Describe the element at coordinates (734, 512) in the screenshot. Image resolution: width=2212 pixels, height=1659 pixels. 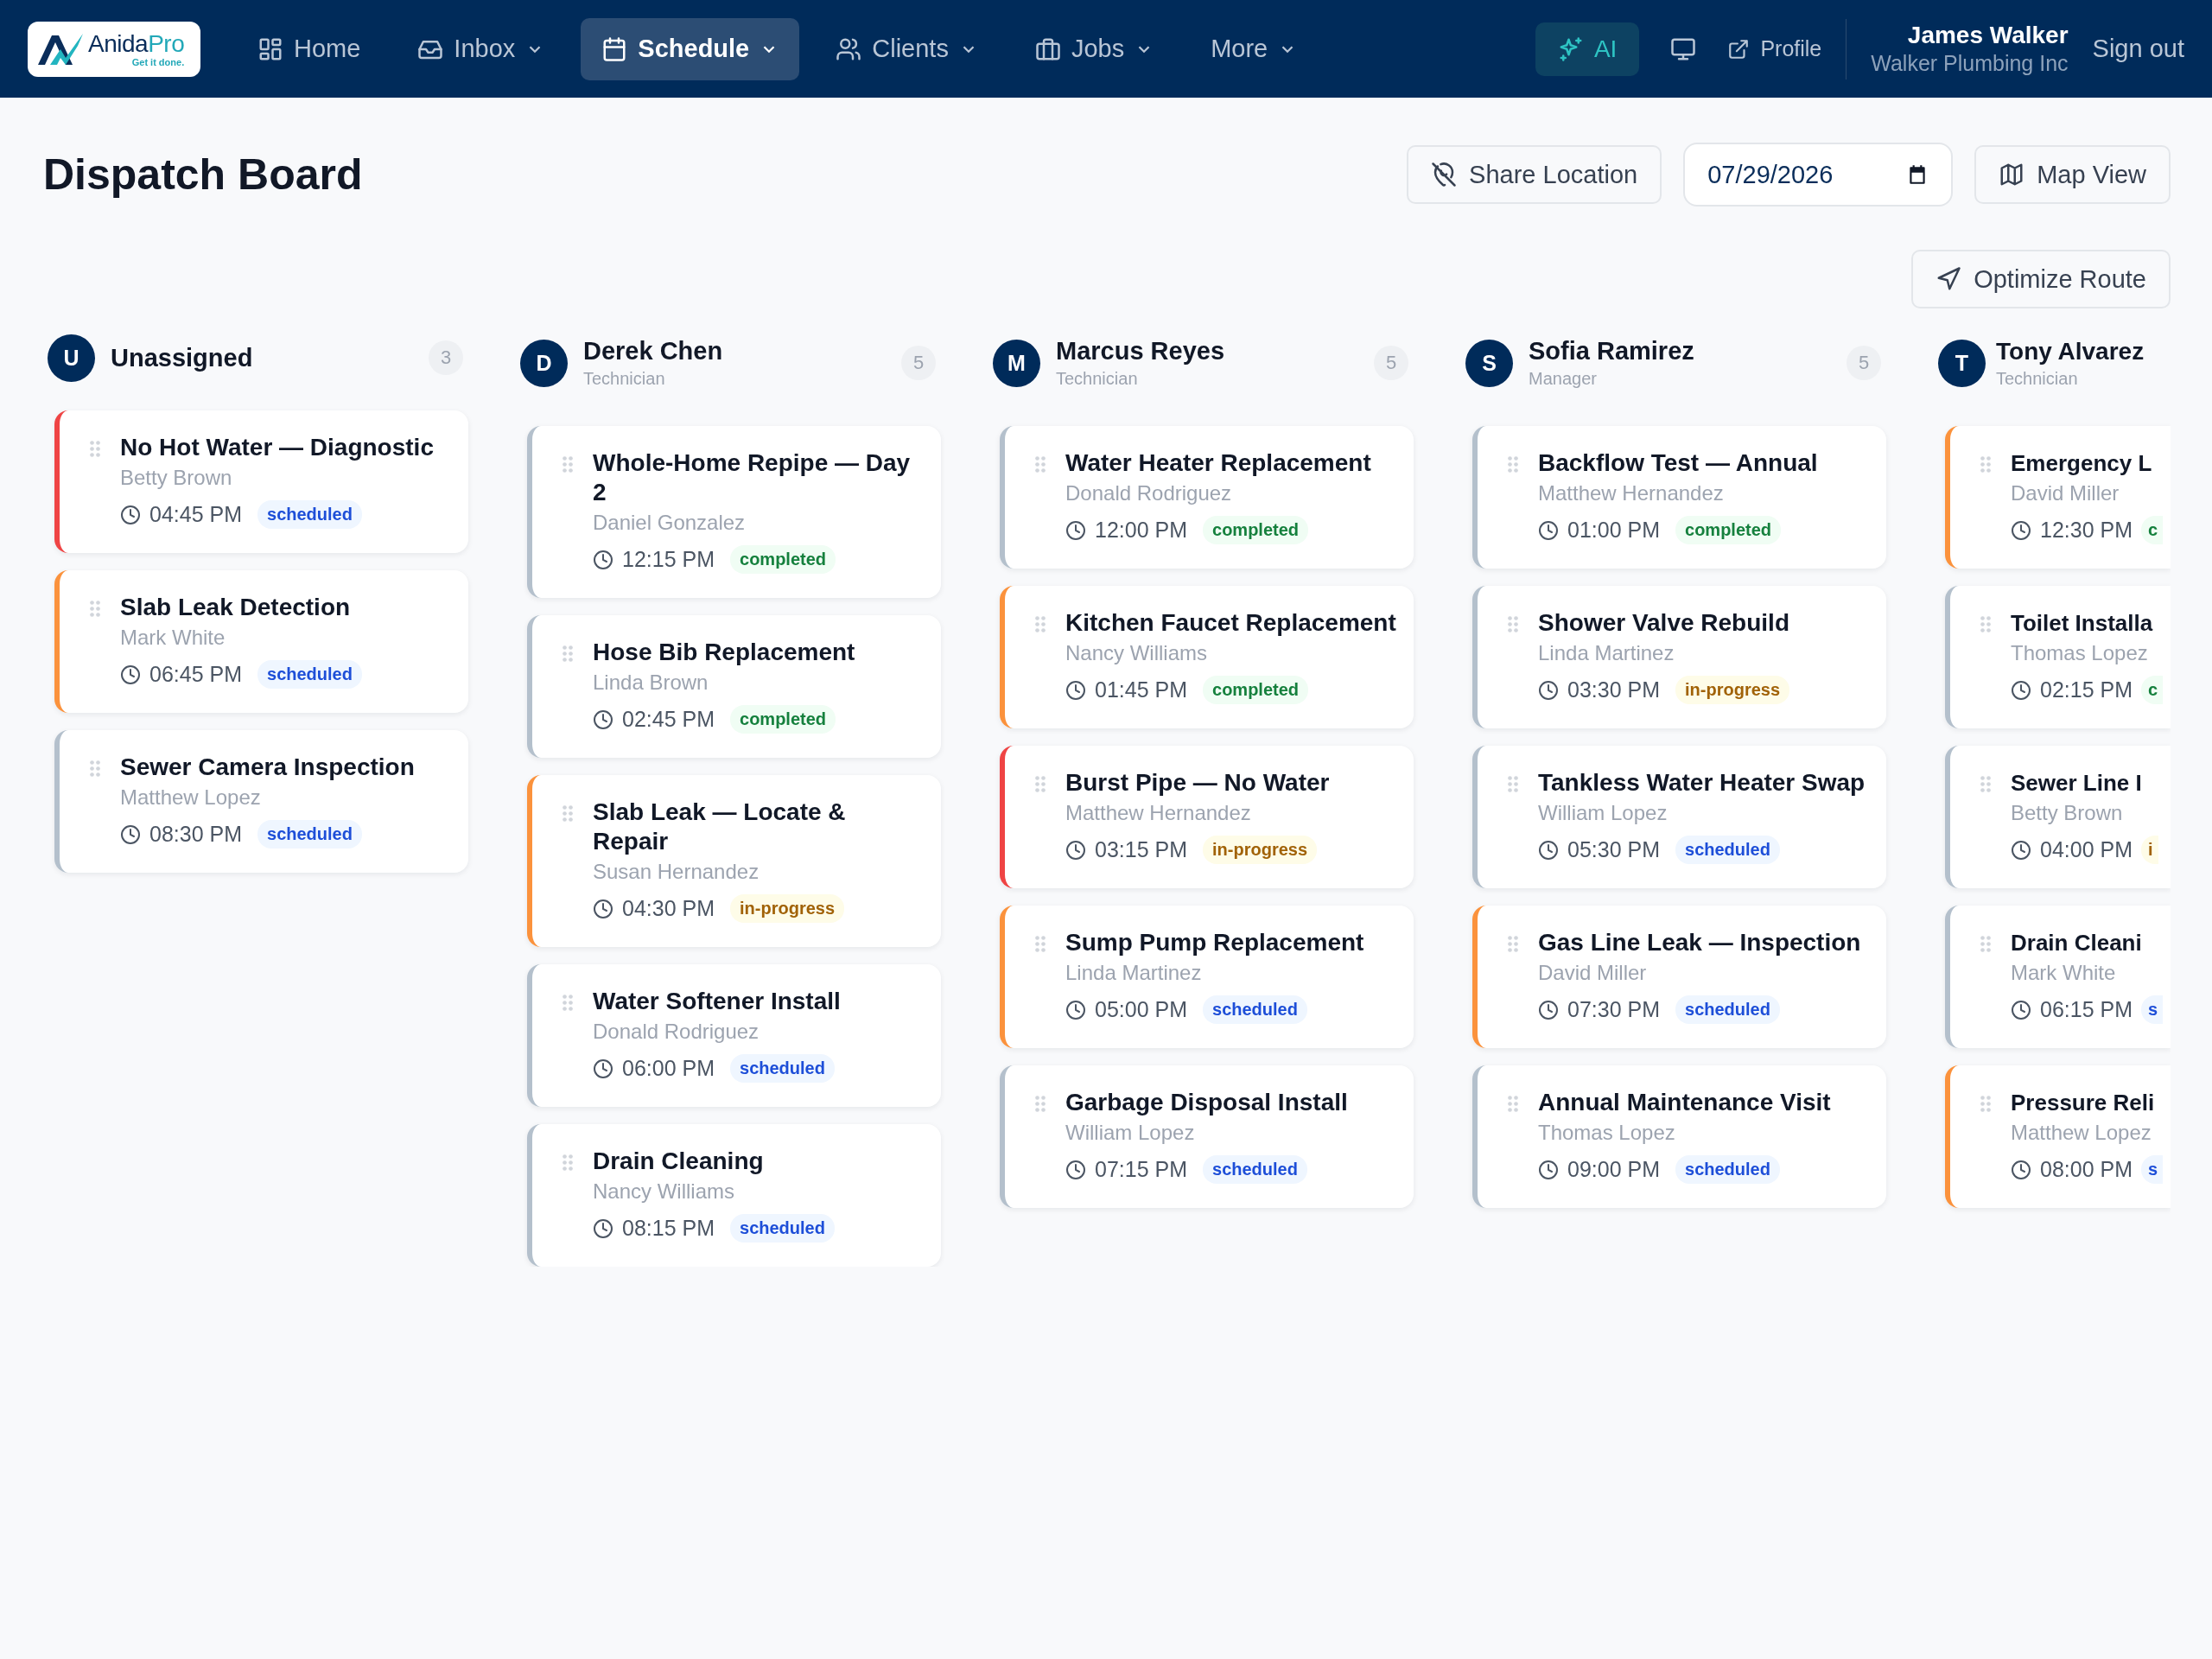
I see `job-card: Whole-Home Repipe — Day 2 Daniel Gonzalez 12:15 PM completed` at that location.